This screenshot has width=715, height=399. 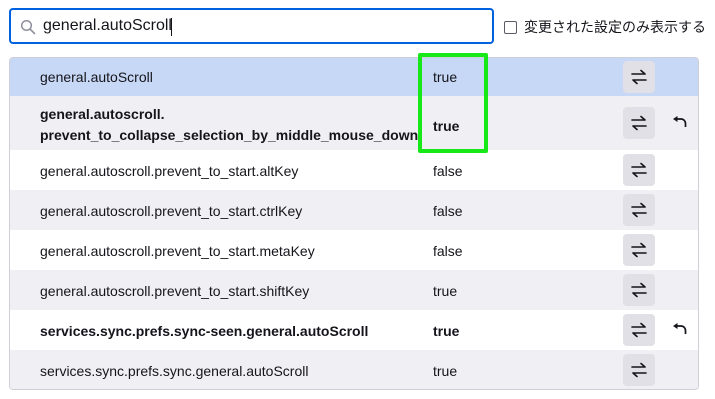 I want to click on modified-only-filter: 変更された設定のみ表示する, so click(x=605, y=27).